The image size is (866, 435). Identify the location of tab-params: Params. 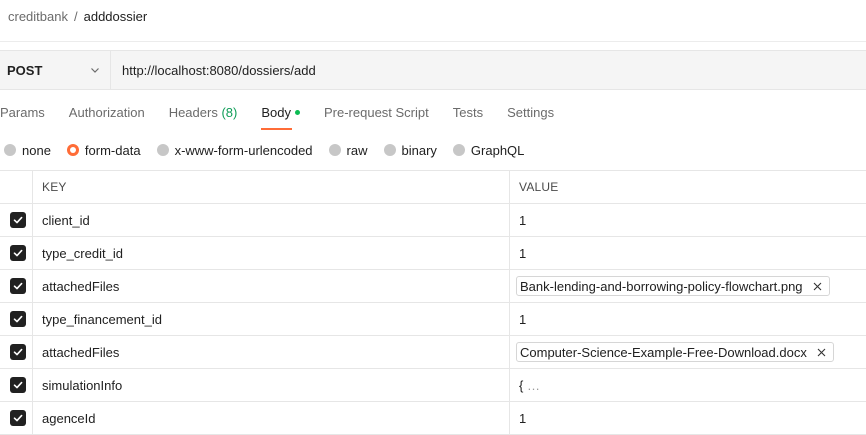
(22, 113).